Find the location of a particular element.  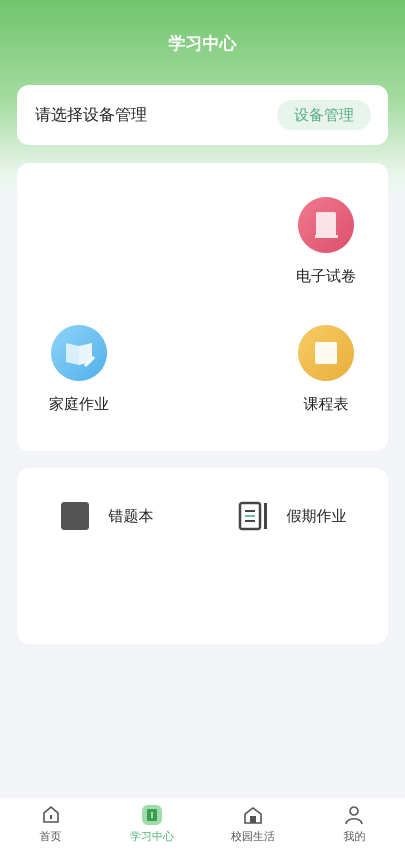

feature-item: 家庭作业 is located at coordinates (79, 389).